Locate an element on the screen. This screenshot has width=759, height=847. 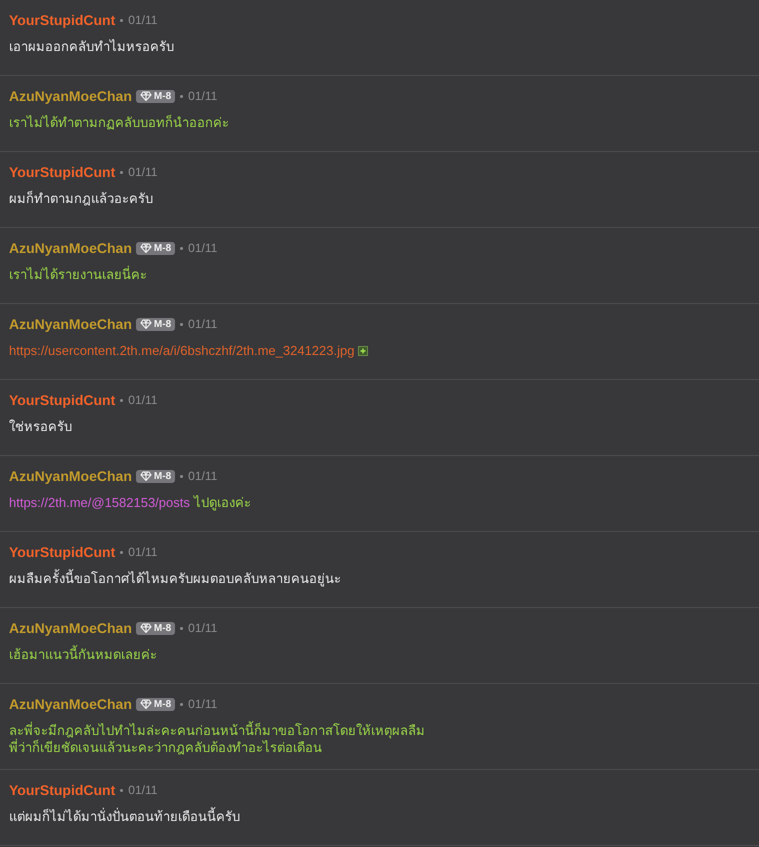
message-text: เราไม่ได้รายงานเลยนี่คะ is located at coordinates (78, 274).